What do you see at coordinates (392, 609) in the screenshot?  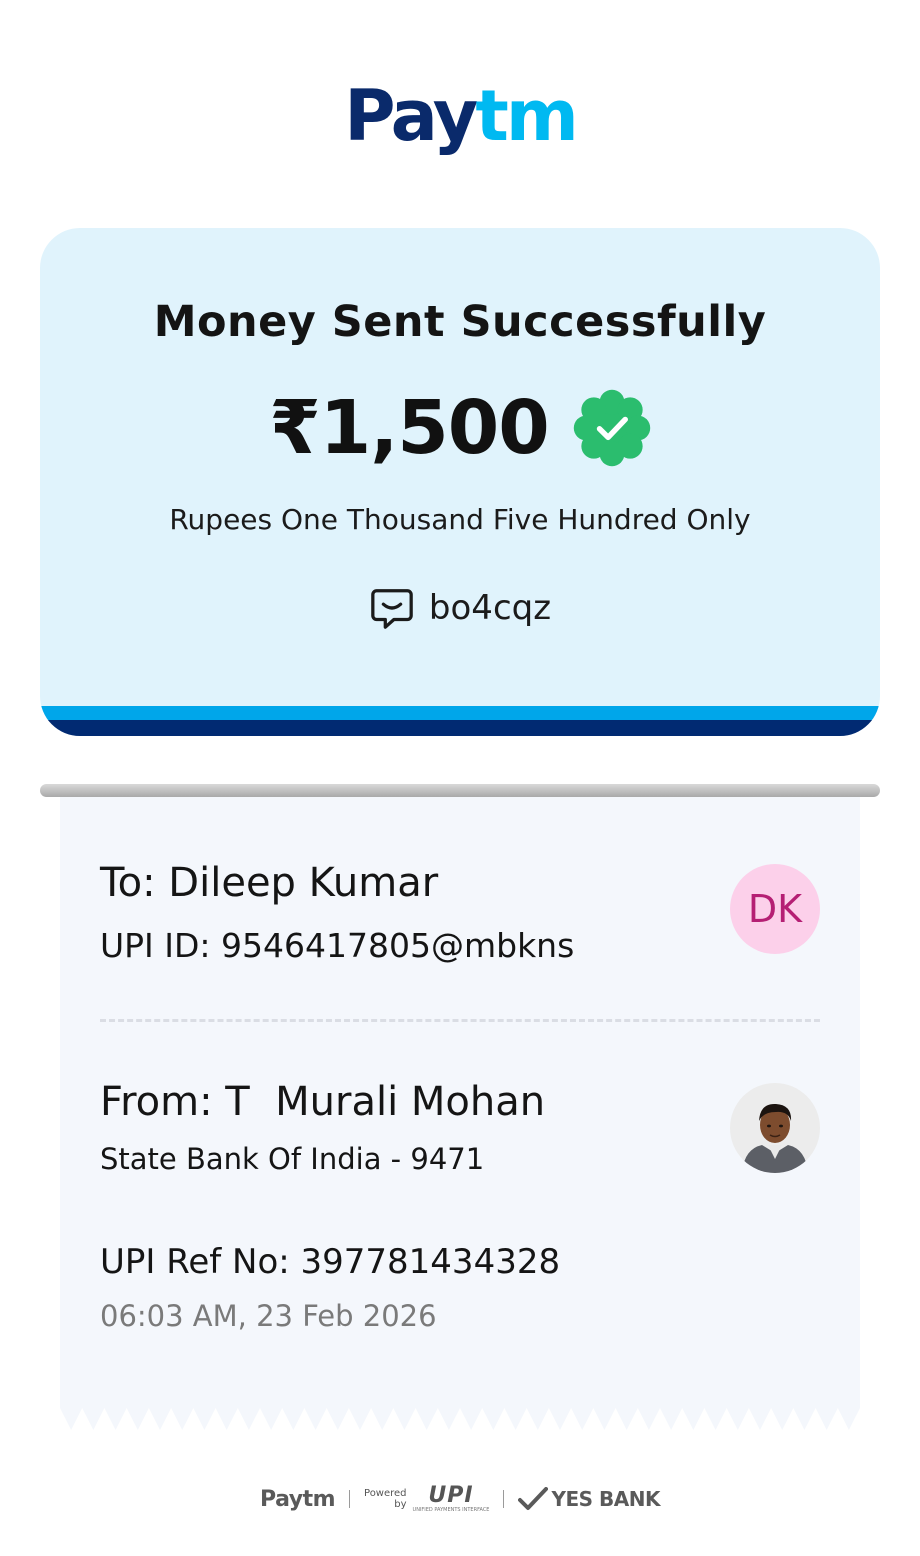 I see `message-icon` at bounding box center [392, 609].